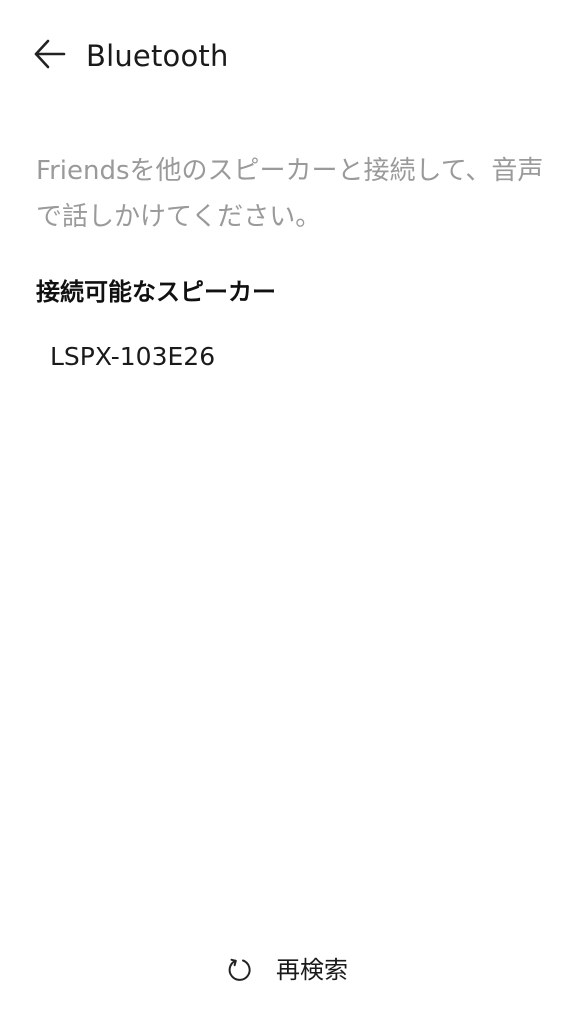  Describe the element at coordinates (156, 292) in the screenshot. I see `available-speakers-heading: 接続可能なスピーカー` at that location.